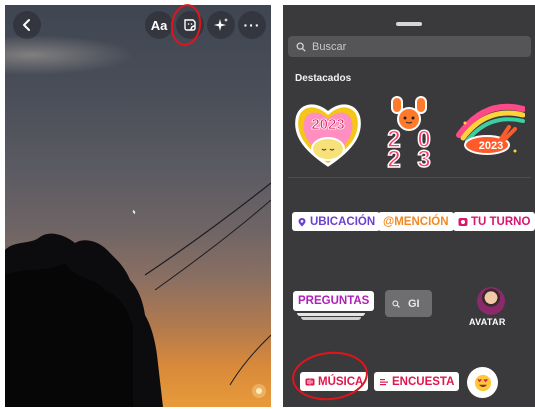 The image size is (535, 409). What do you see at coordinates (501, 221) in the screenshot?
I see `your-turn-sticker-label: TU TURNO` at bounding box center [501, 221].